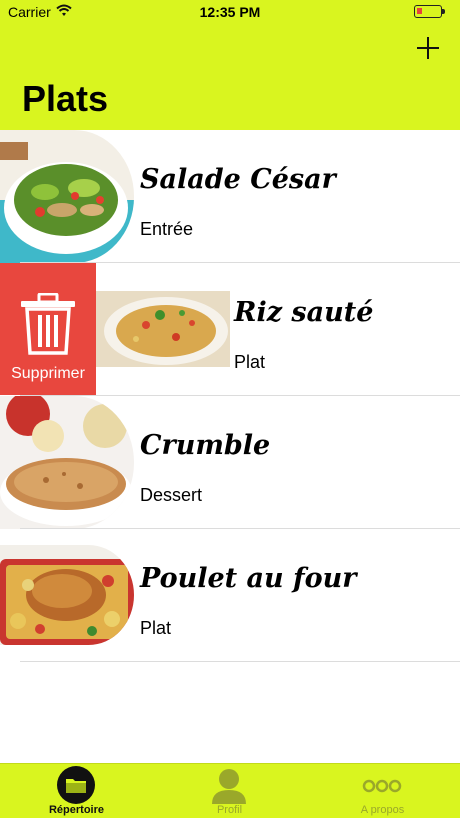 This screenshot has width=460, height=818. I want to click on tab-a-propos: A propos, so click(382, 791).